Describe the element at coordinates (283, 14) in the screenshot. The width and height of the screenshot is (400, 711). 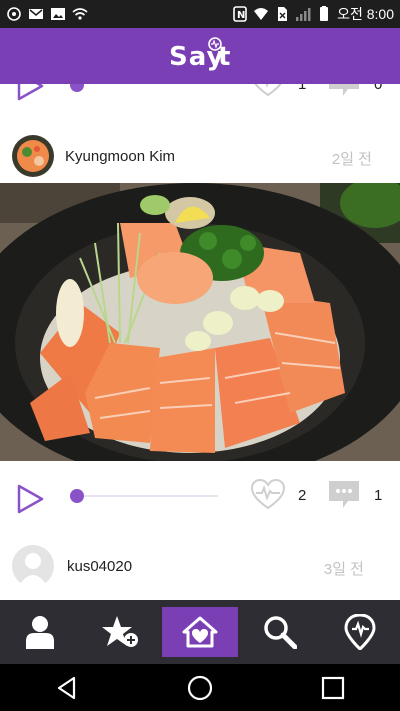
I see `no-sim-icon` at that location.